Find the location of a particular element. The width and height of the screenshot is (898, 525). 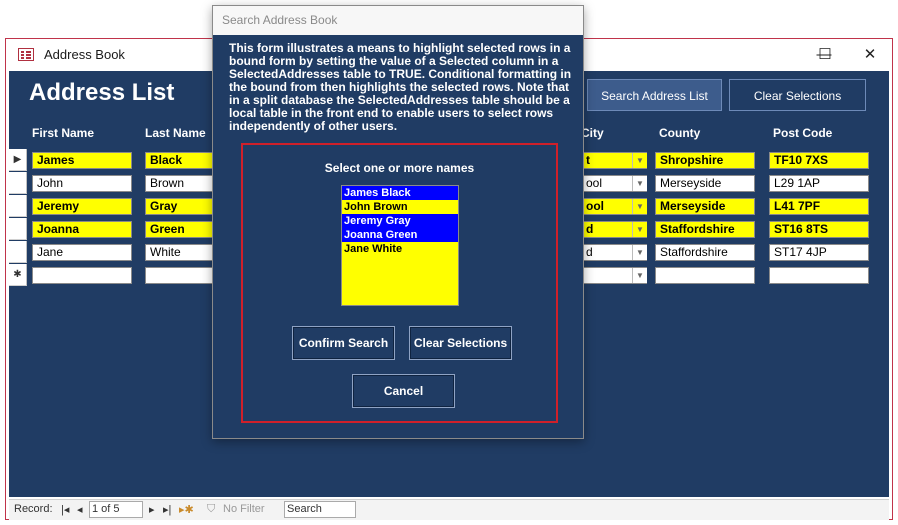

last-name-cell: Black is located at coordinates (180, 160).